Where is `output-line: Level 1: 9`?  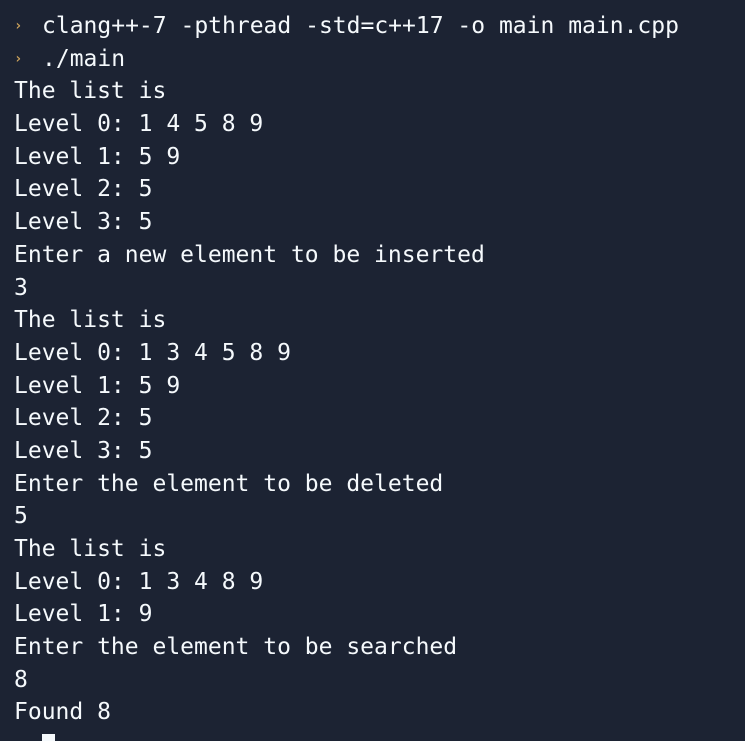 output-line: Level 1: 9 is located at coordinates (83, 614).